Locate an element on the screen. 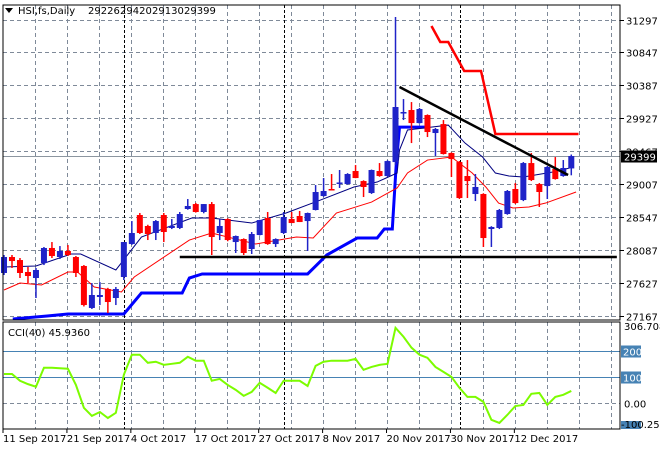 Image resolution: width=660 pixels, height=450 pixels. chart-header: HSI,fs,Daily 29226 29420 29130 29399 is located at coordinates (110, 11).